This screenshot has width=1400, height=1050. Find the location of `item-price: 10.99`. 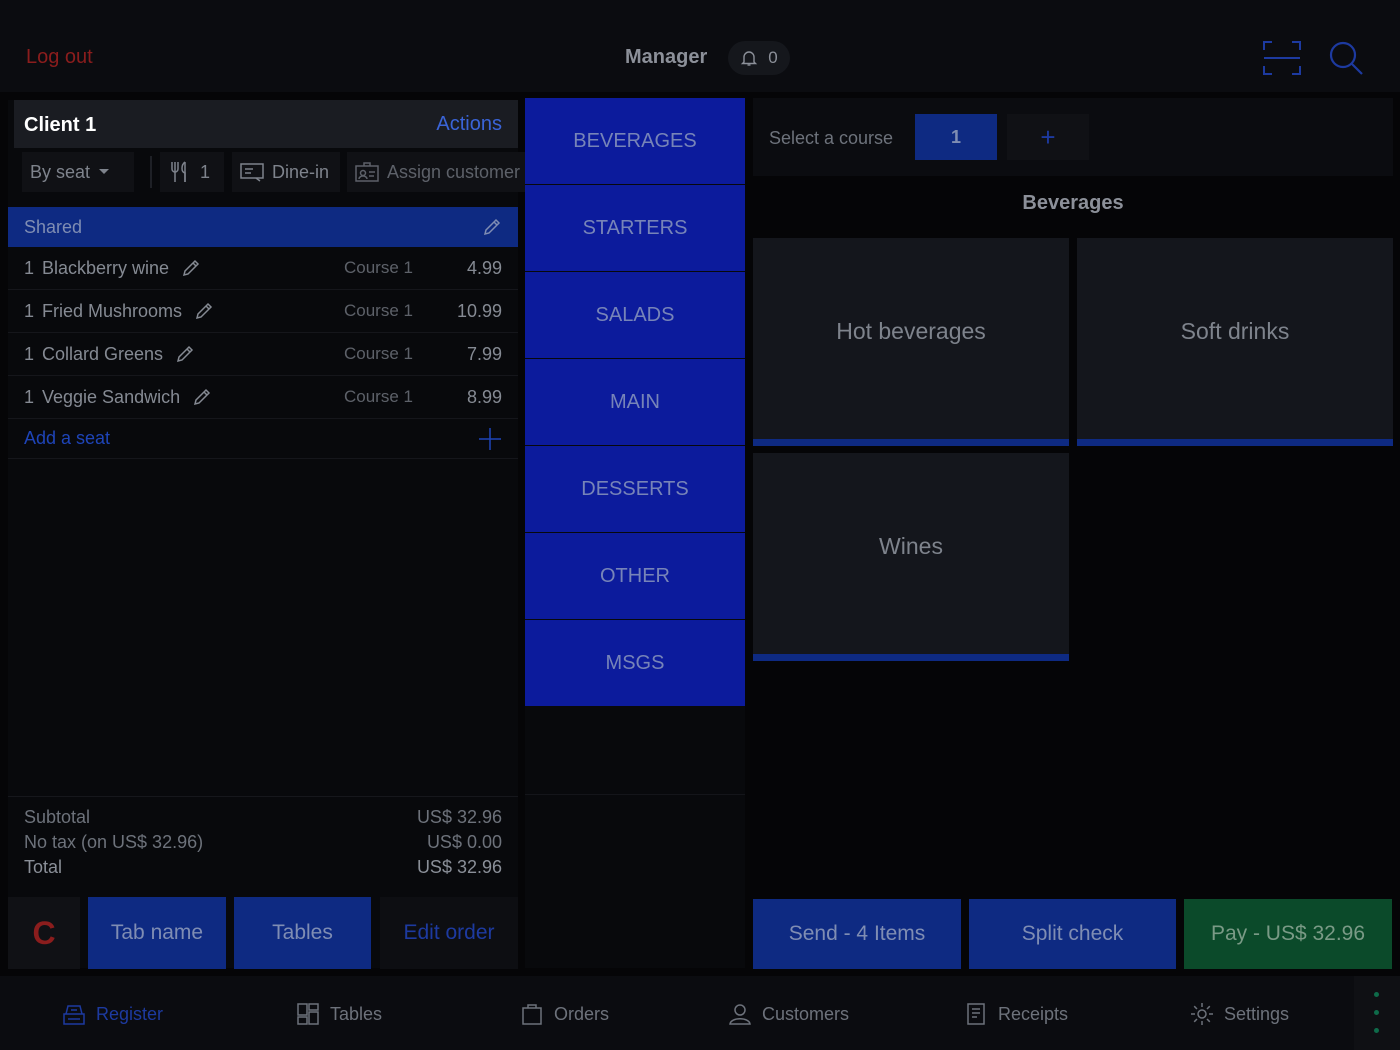

item-price: 10.99 is located at coordinates (479, 310).